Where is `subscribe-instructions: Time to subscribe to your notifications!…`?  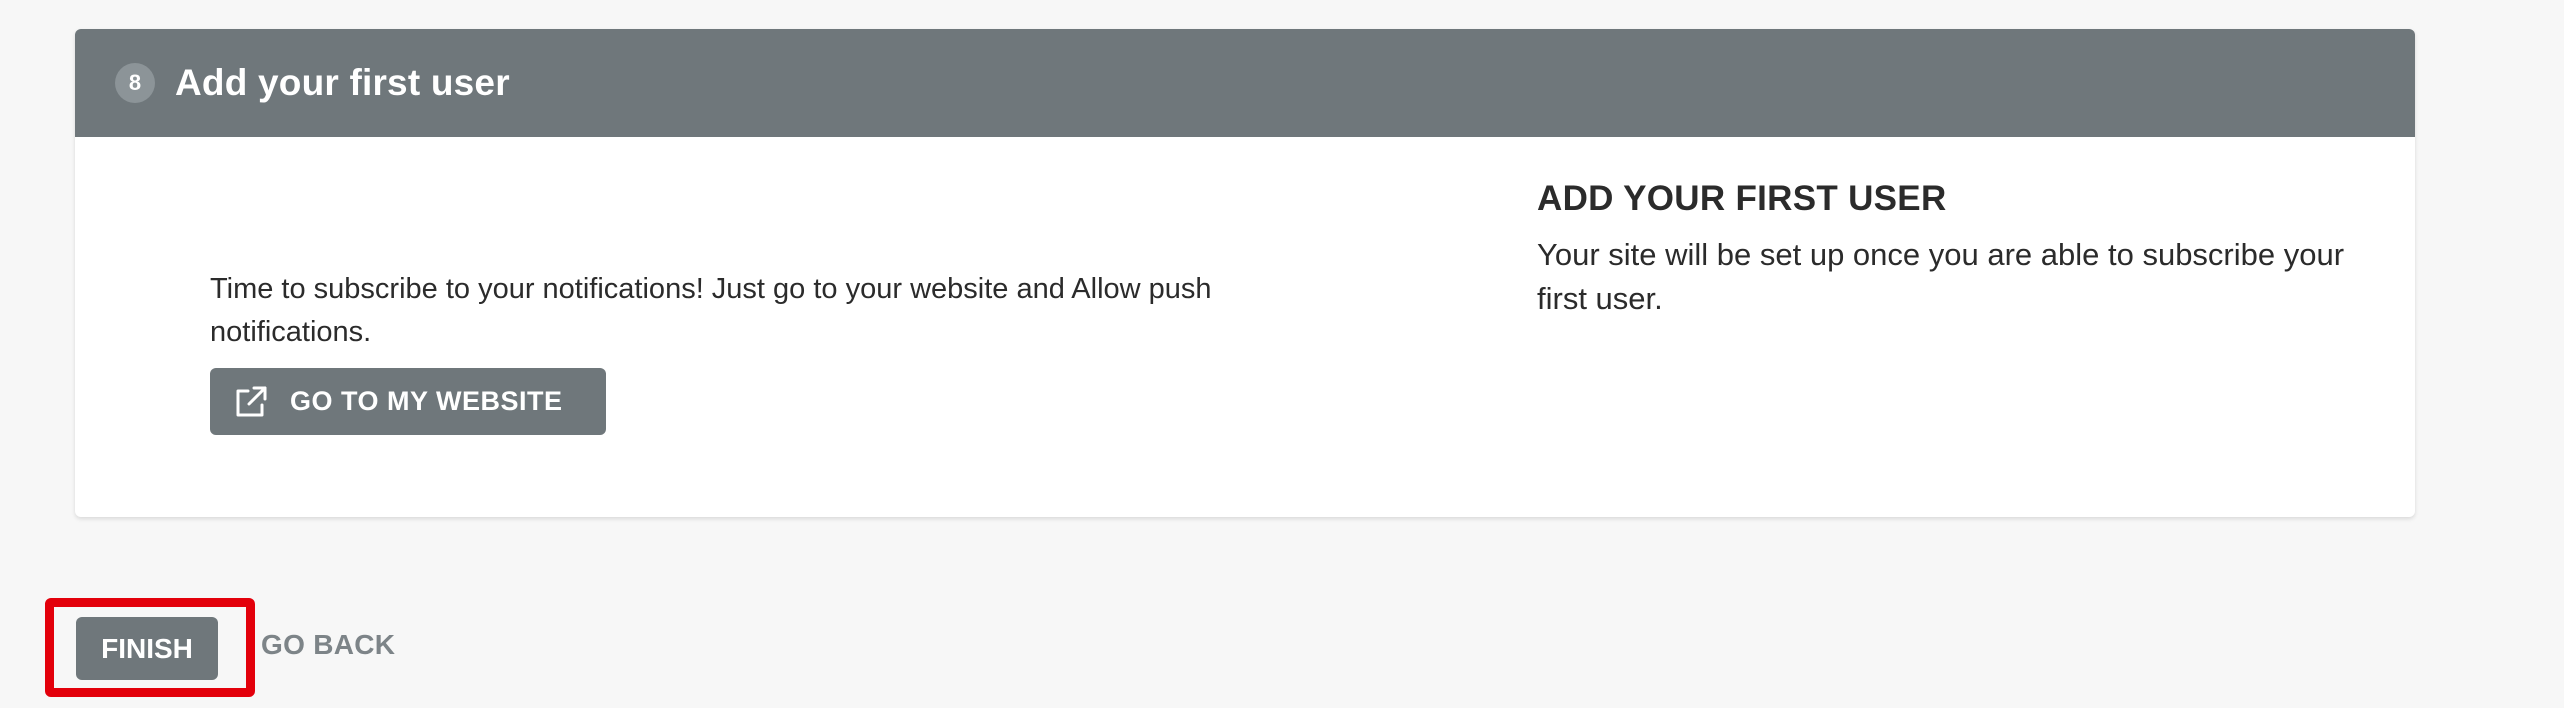
subscribe-instructions: Time to subscribe to your notifications!… is located at coordinates (711, 310).